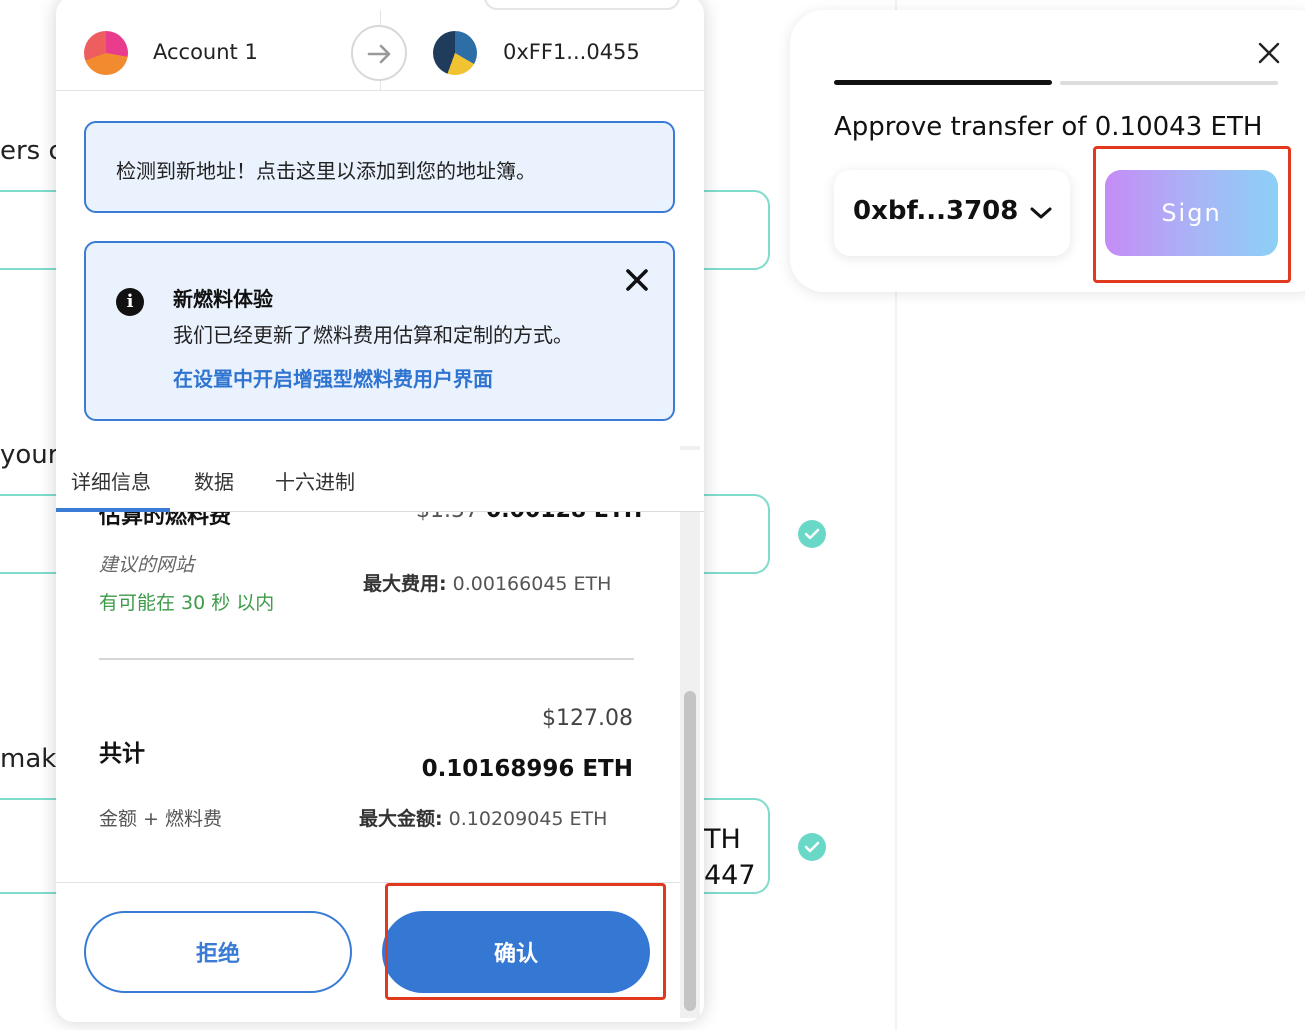 Image resolution: width=1305 pixels, height=1030 pixels. Describe the element at coordinates (1041, 213) in the screenshot. I see `chevron-down-icon` at that location.